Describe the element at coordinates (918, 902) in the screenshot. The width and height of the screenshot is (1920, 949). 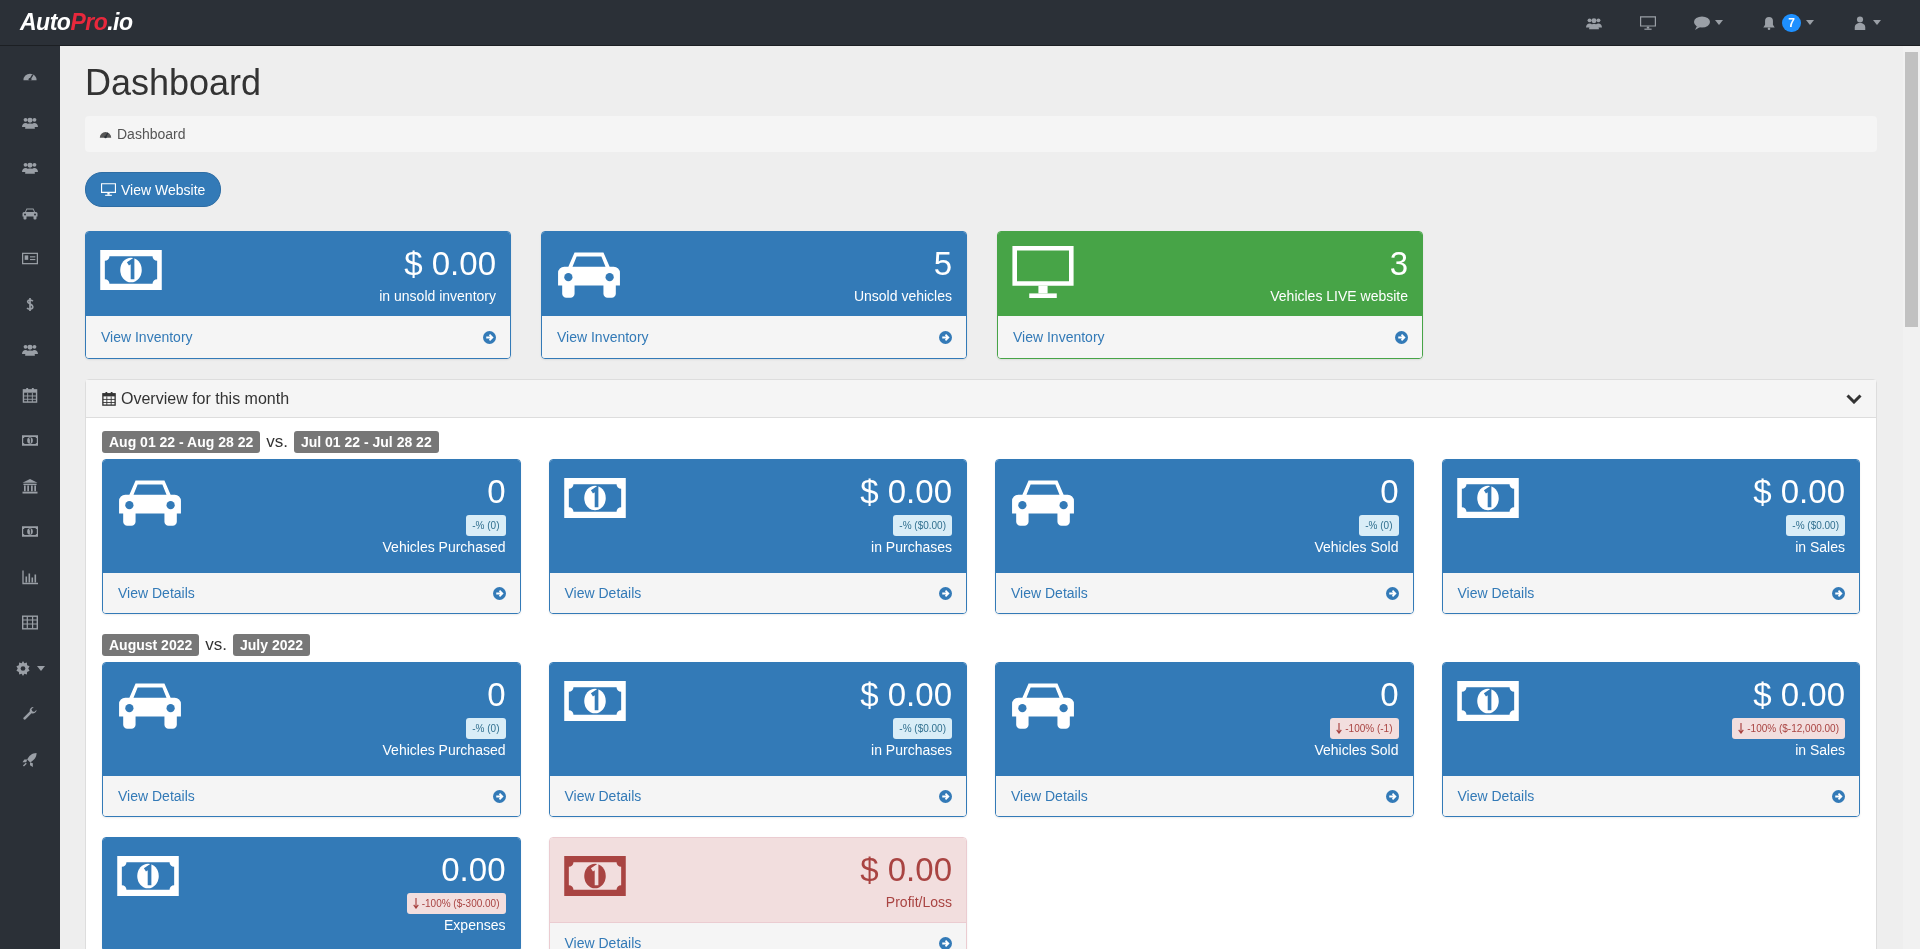
I see `stat-label: Profit/Loss` at that location.